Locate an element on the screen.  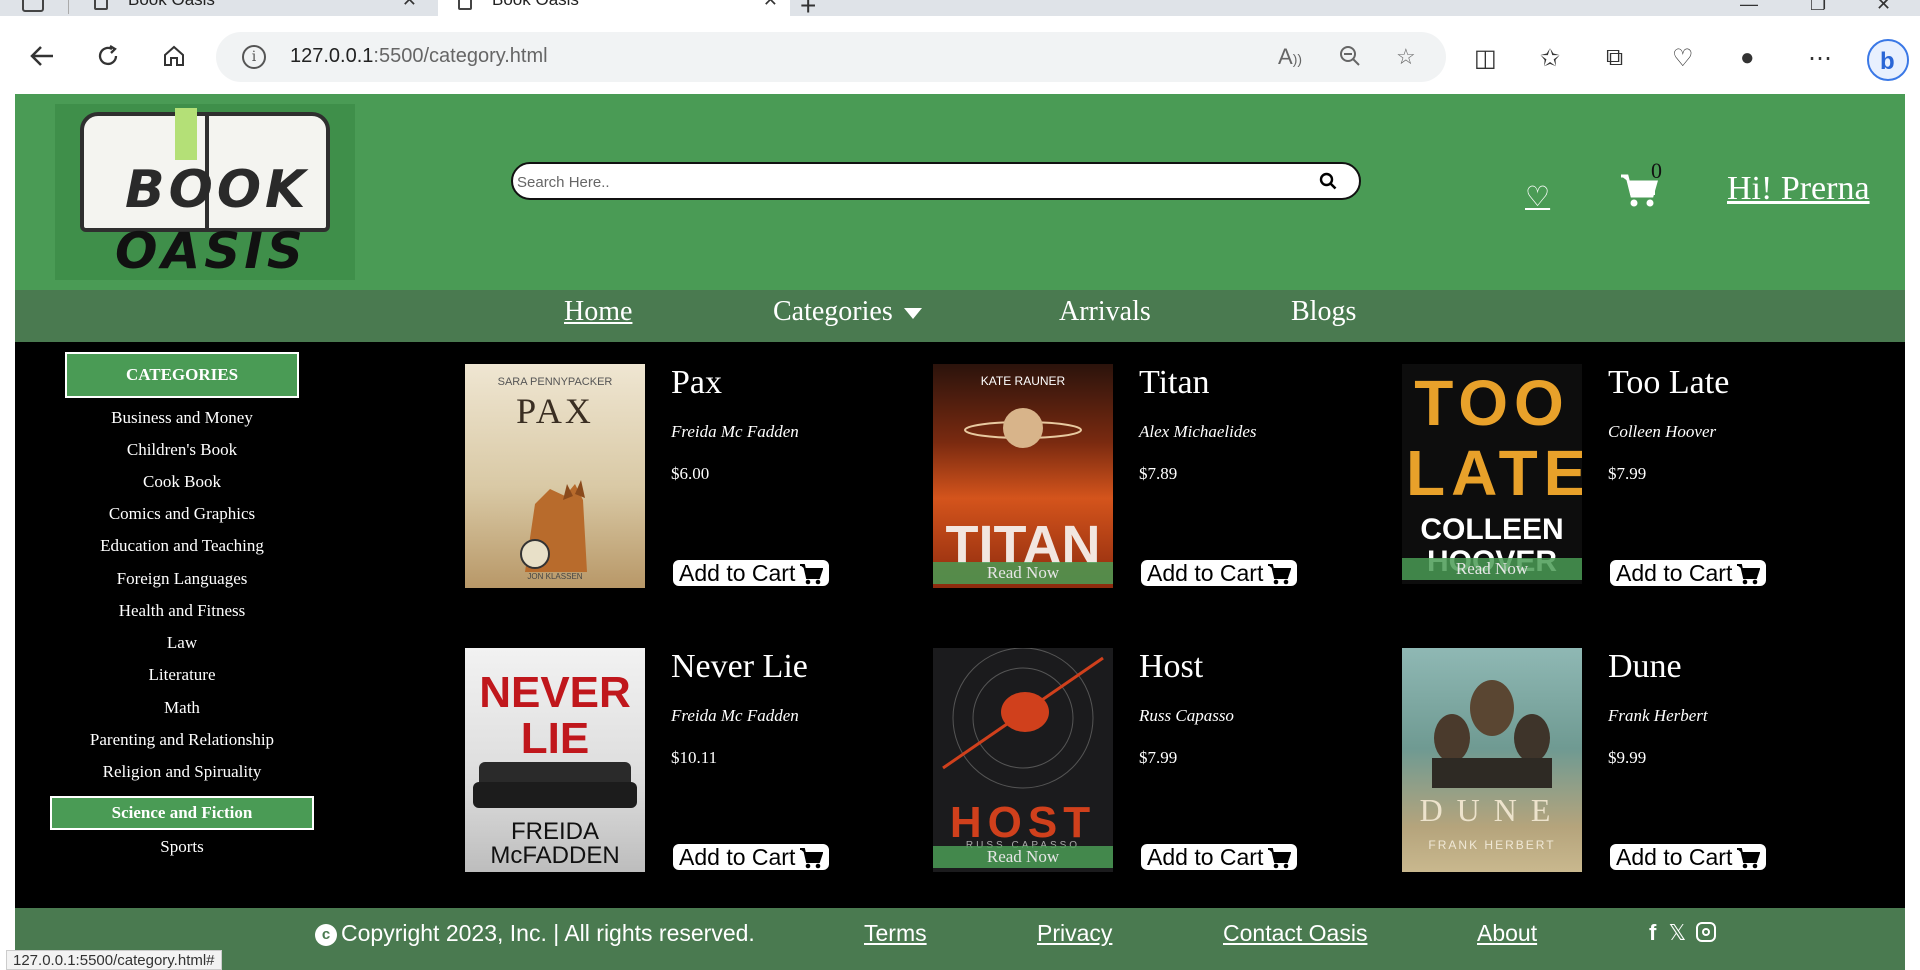
user-greeting-link: Hi! Prerna is located at coordinates (1798, 189).